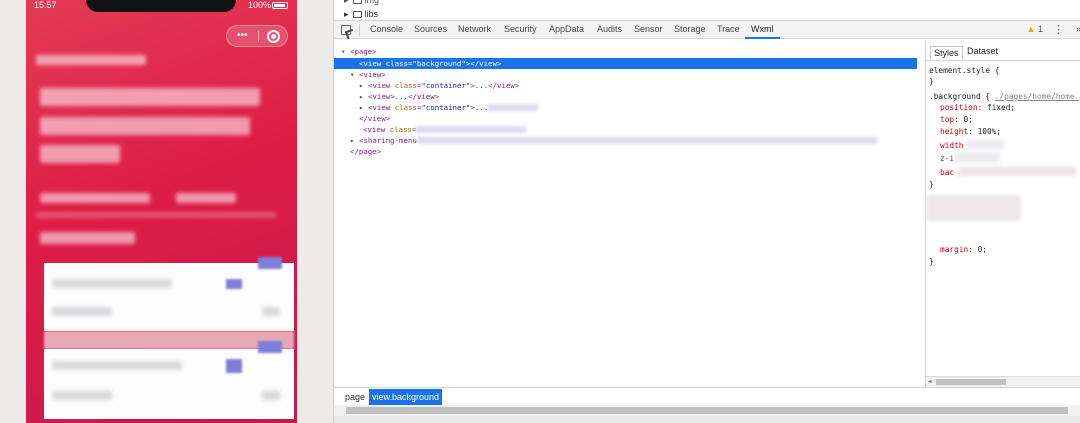 The width and height of the screenshot is (1080, 423). What do you see at coordinates (956, 119) in the screenshot?
I see `css-property: top: 0;` at bounding box center [956, 119].